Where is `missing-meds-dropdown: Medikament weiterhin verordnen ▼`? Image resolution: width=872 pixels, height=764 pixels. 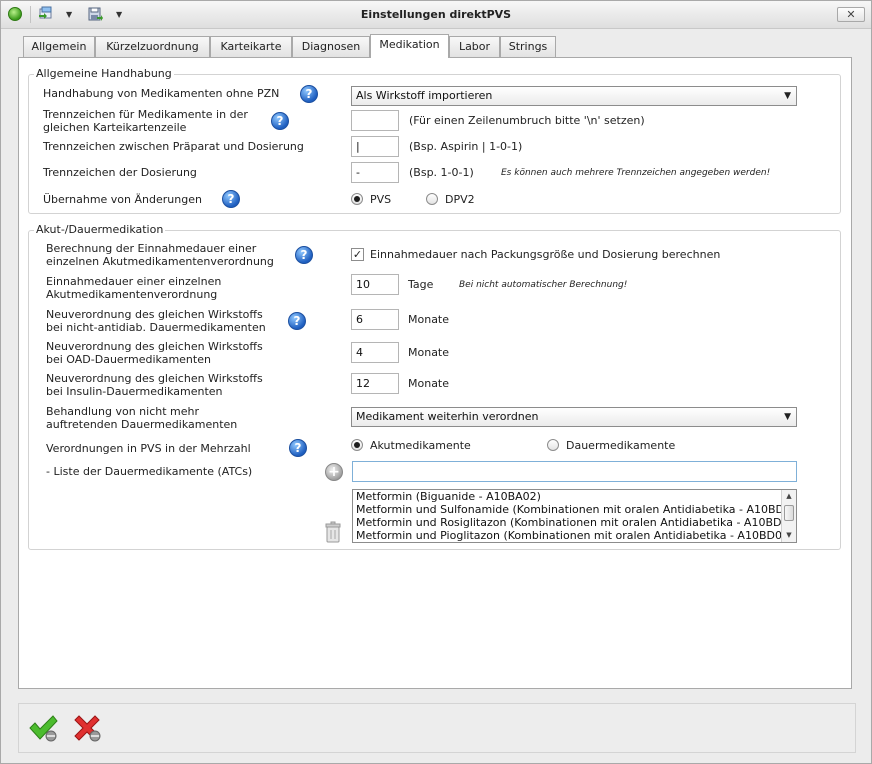 missing-meds-dropdown: Medikament weiterhin verordnen ▼ is located at coordinates (574, 417).